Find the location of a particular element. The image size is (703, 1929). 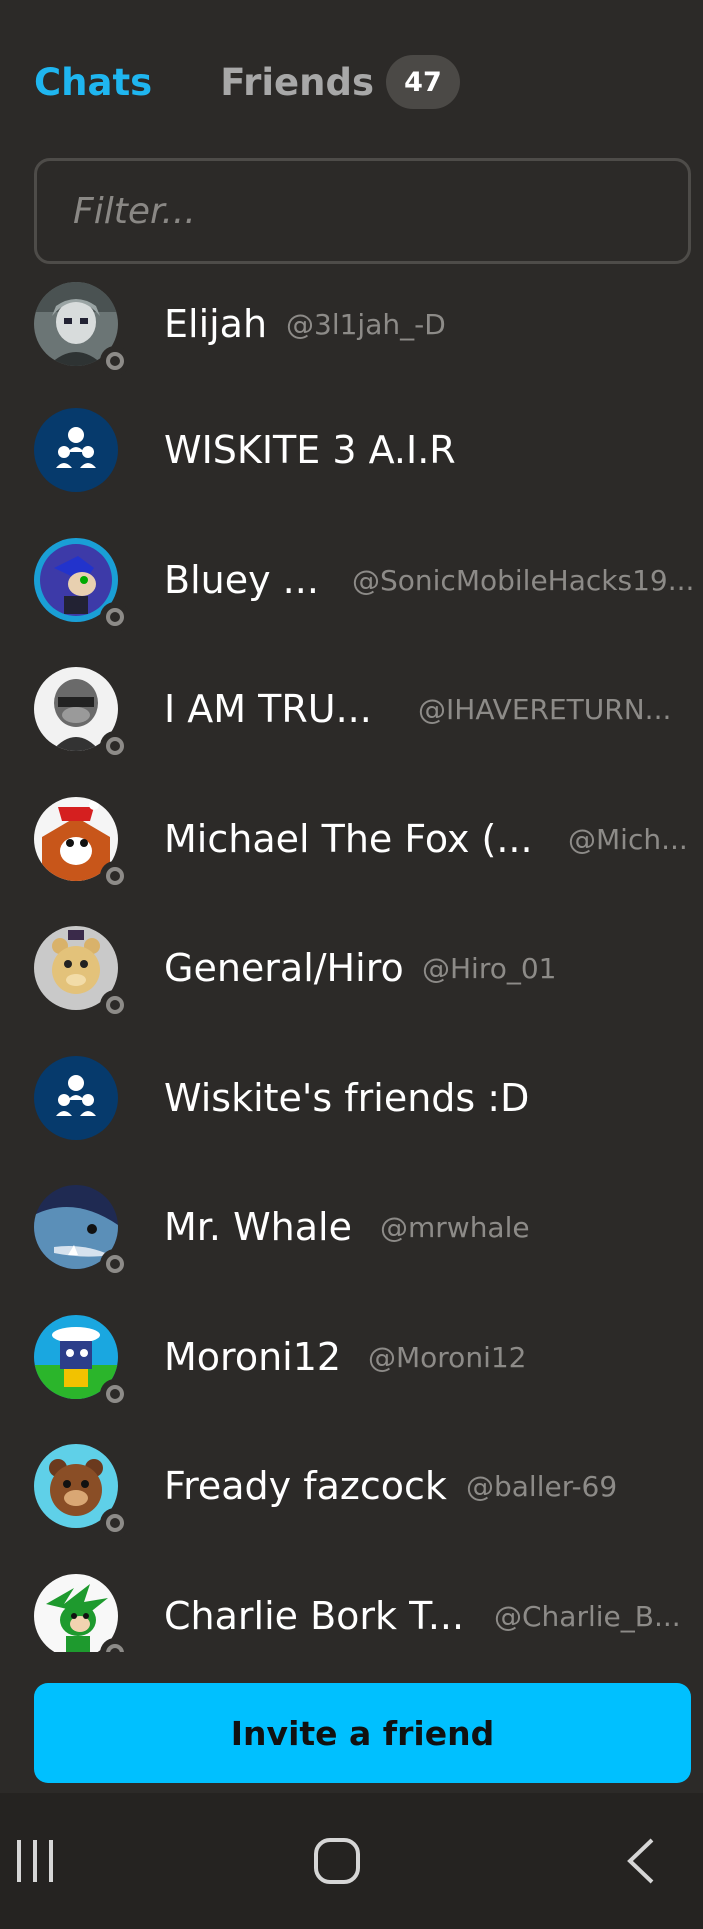

system-nav-bar is located at coordinates (351, 1861).